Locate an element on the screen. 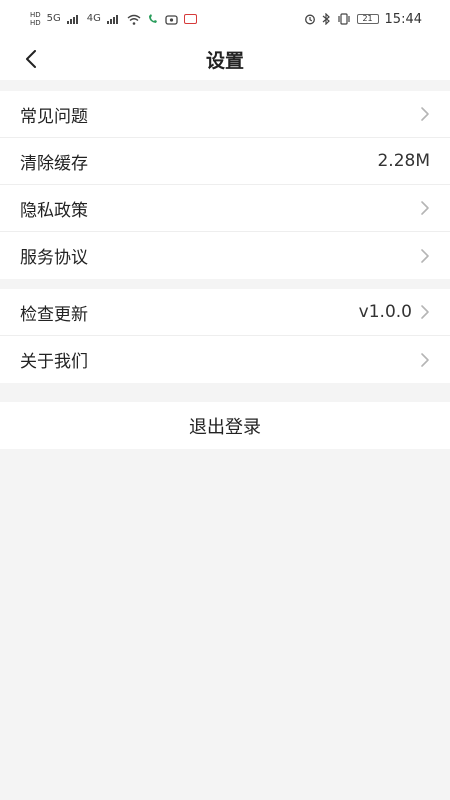  logout-label: 退出登录 is located at coordinates (225, 427).